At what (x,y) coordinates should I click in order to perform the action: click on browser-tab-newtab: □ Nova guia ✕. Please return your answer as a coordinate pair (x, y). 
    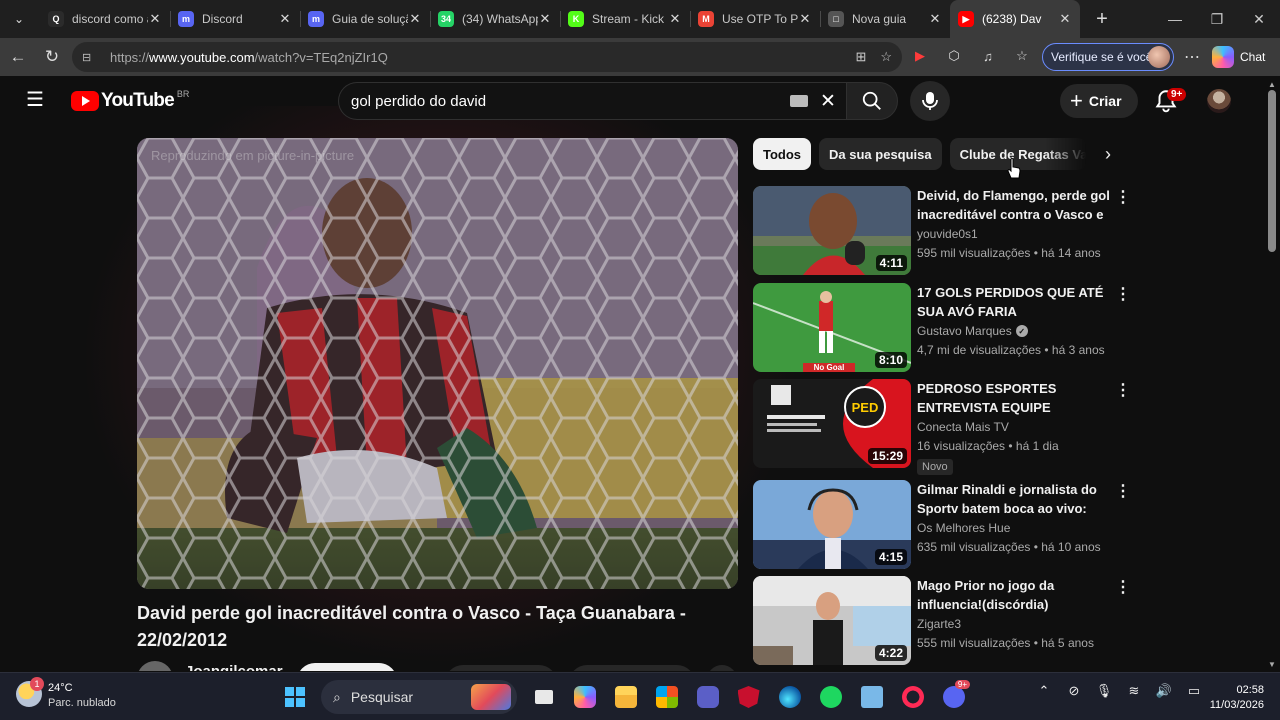
    Looking at the image, I should click on (885, 19).